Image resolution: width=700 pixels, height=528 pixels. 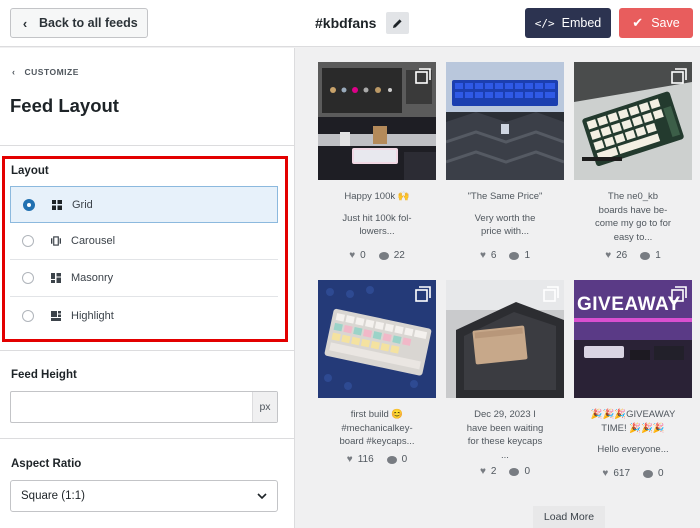 What do you see at coordinates (581, 23) in the screenshot?
I see `embed-button-label: Embed` at bounding box center [581, 23].